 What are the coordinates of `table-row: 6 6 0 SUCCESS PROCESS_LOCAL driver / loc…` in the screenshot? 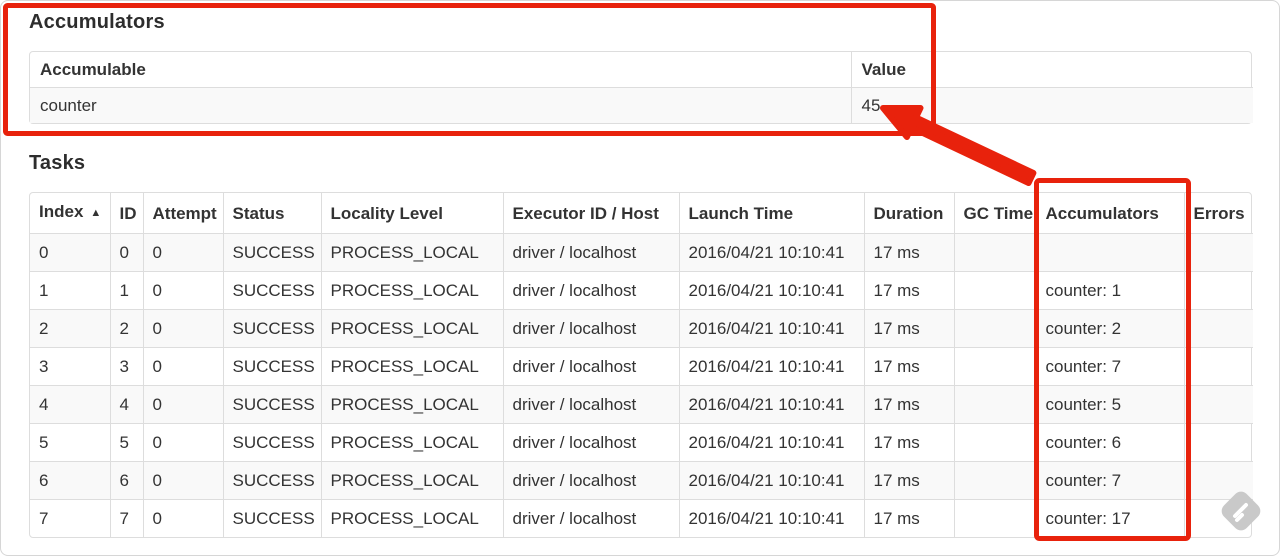 It's located at (641, 480).